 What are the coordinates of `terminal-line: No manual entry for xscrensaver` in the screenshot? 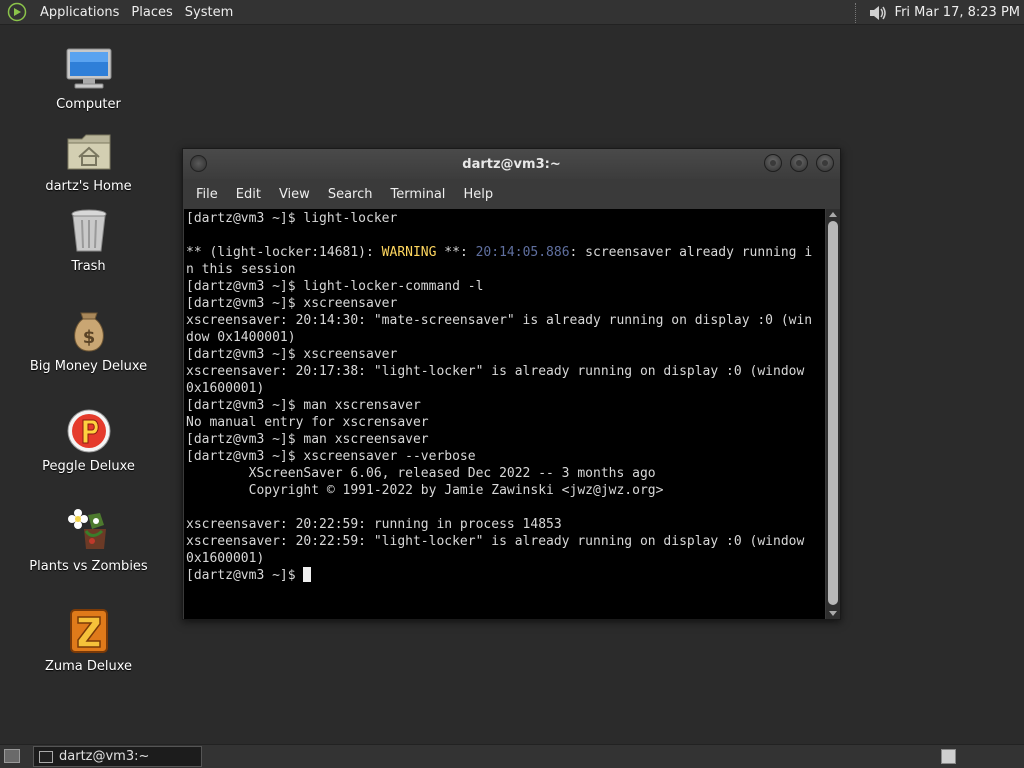 It's located at (307, 422).